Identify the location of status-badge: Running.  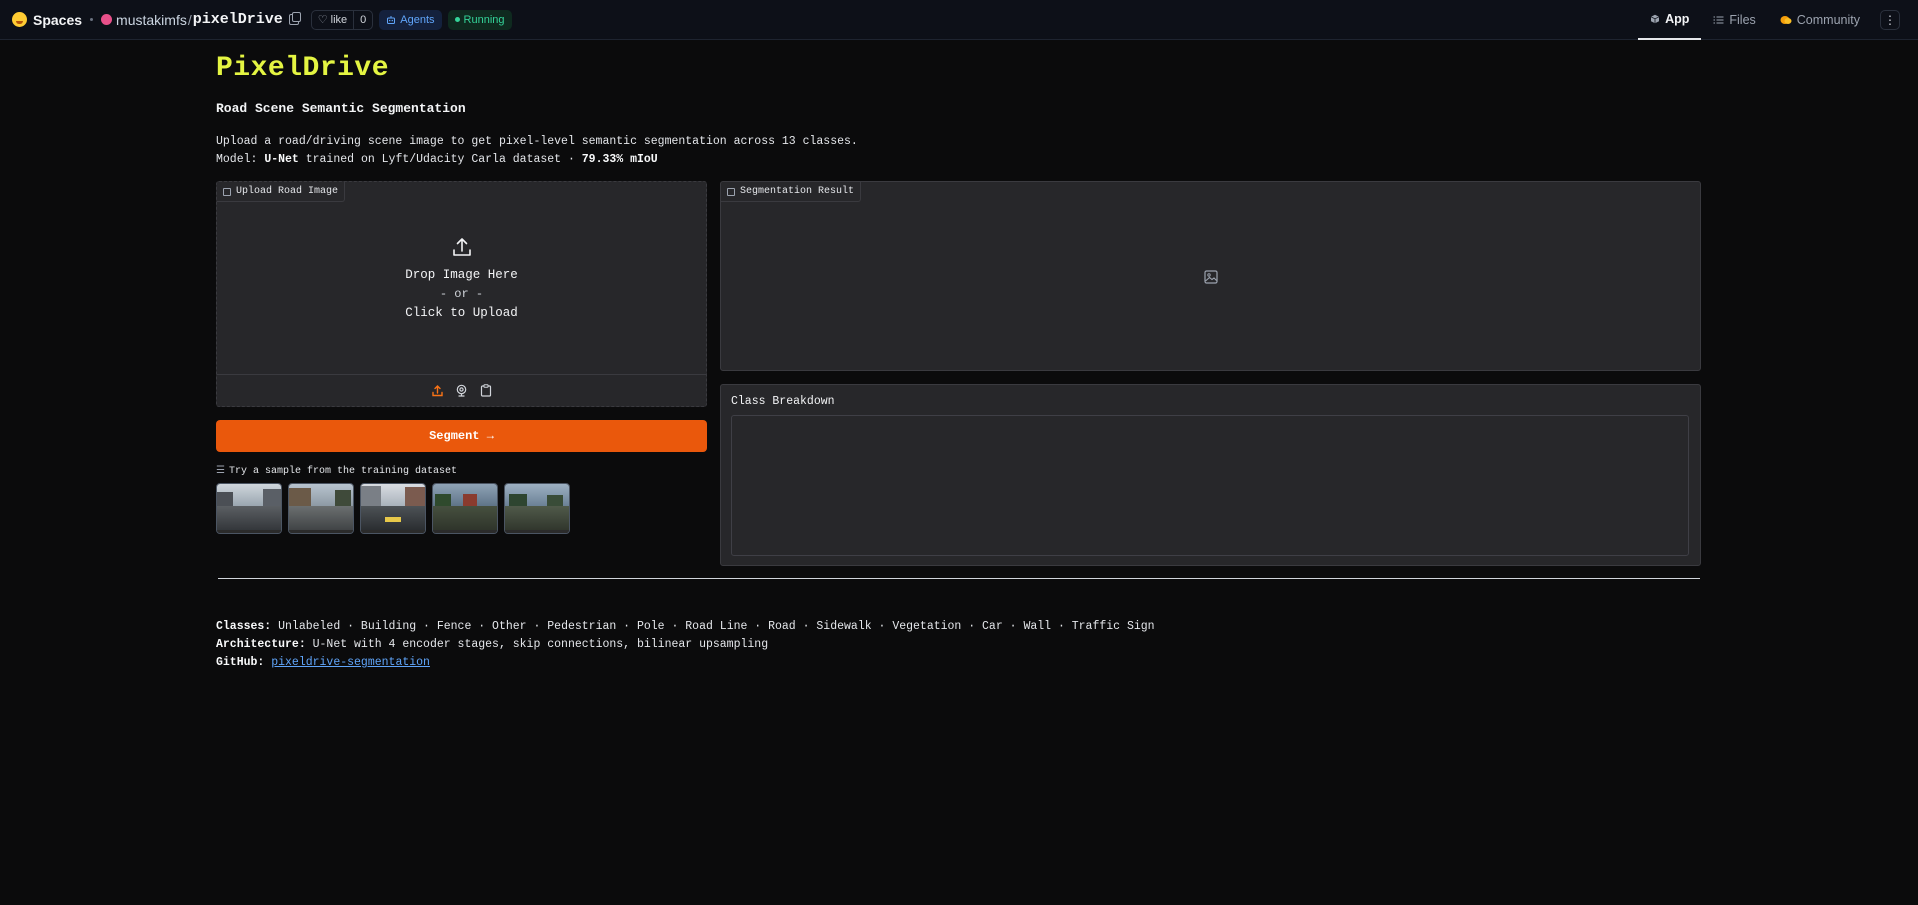
(479, 19).